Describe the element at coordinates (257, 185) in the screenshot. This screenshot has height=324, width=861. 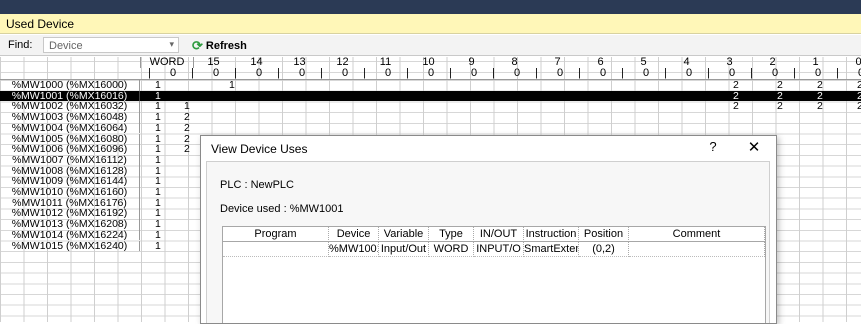
I see `plc-label: PLC : NewPLC` at that location.